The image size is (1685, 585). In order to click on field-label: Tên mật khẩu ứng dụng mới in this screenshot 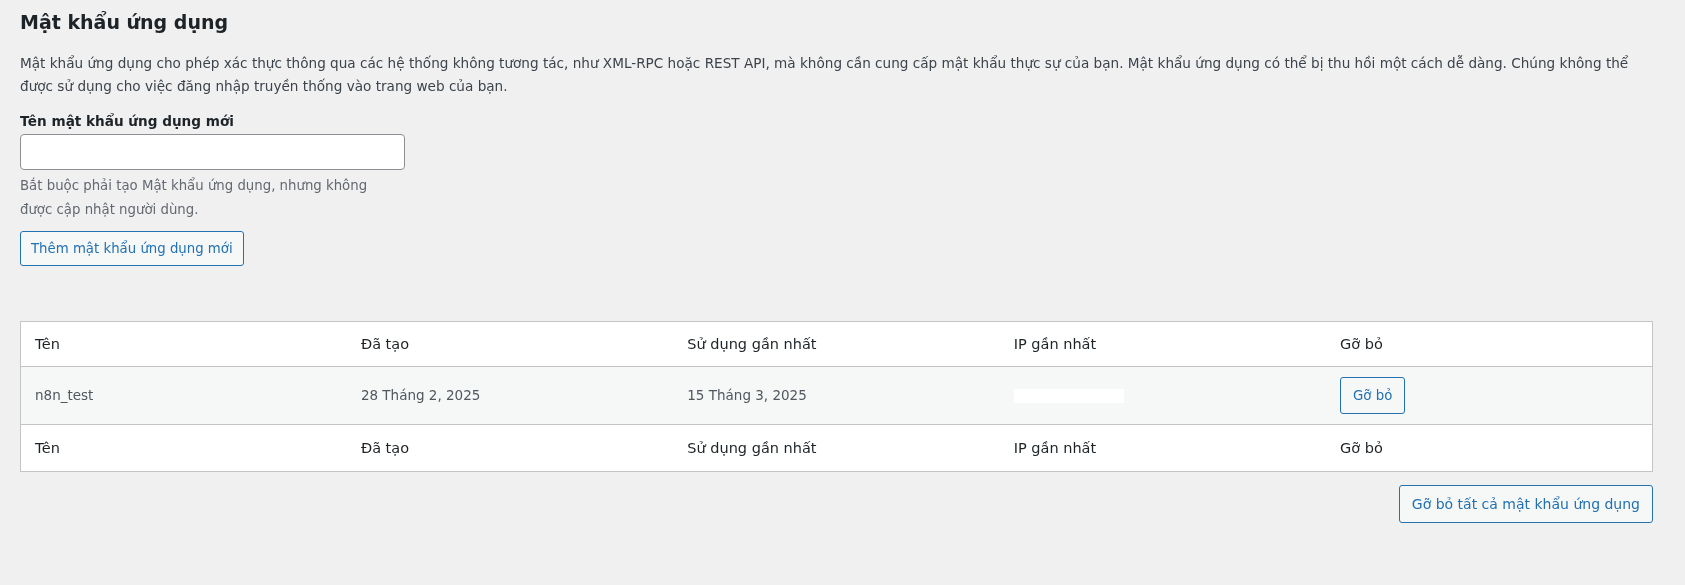, I will do `click(127, 121)`.